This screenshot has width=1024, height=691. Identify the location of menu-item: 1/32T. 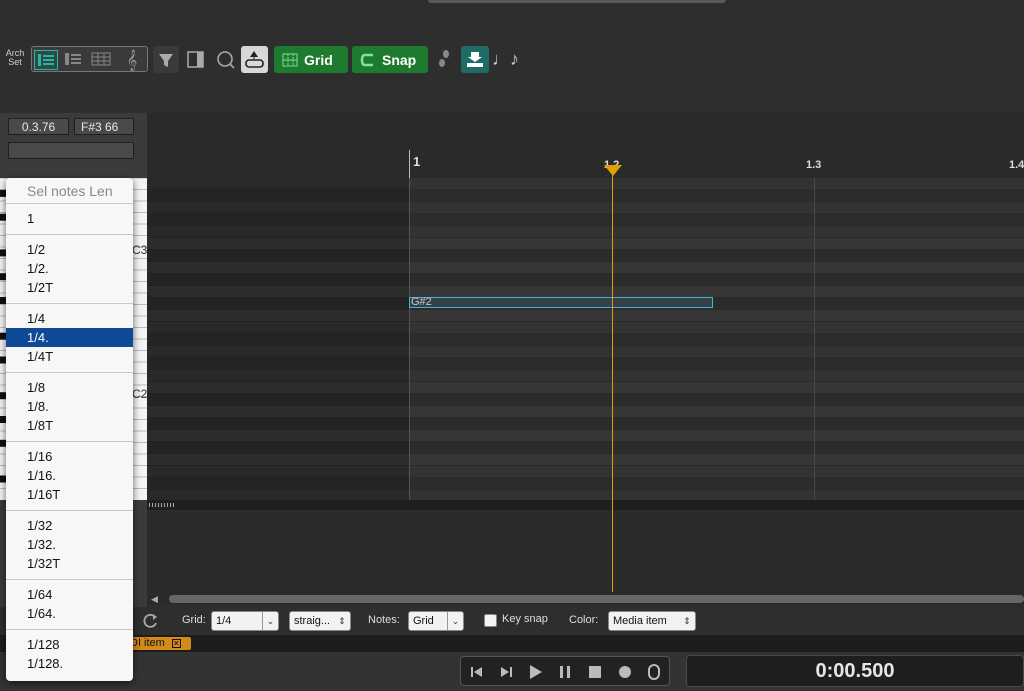
(69, 563).